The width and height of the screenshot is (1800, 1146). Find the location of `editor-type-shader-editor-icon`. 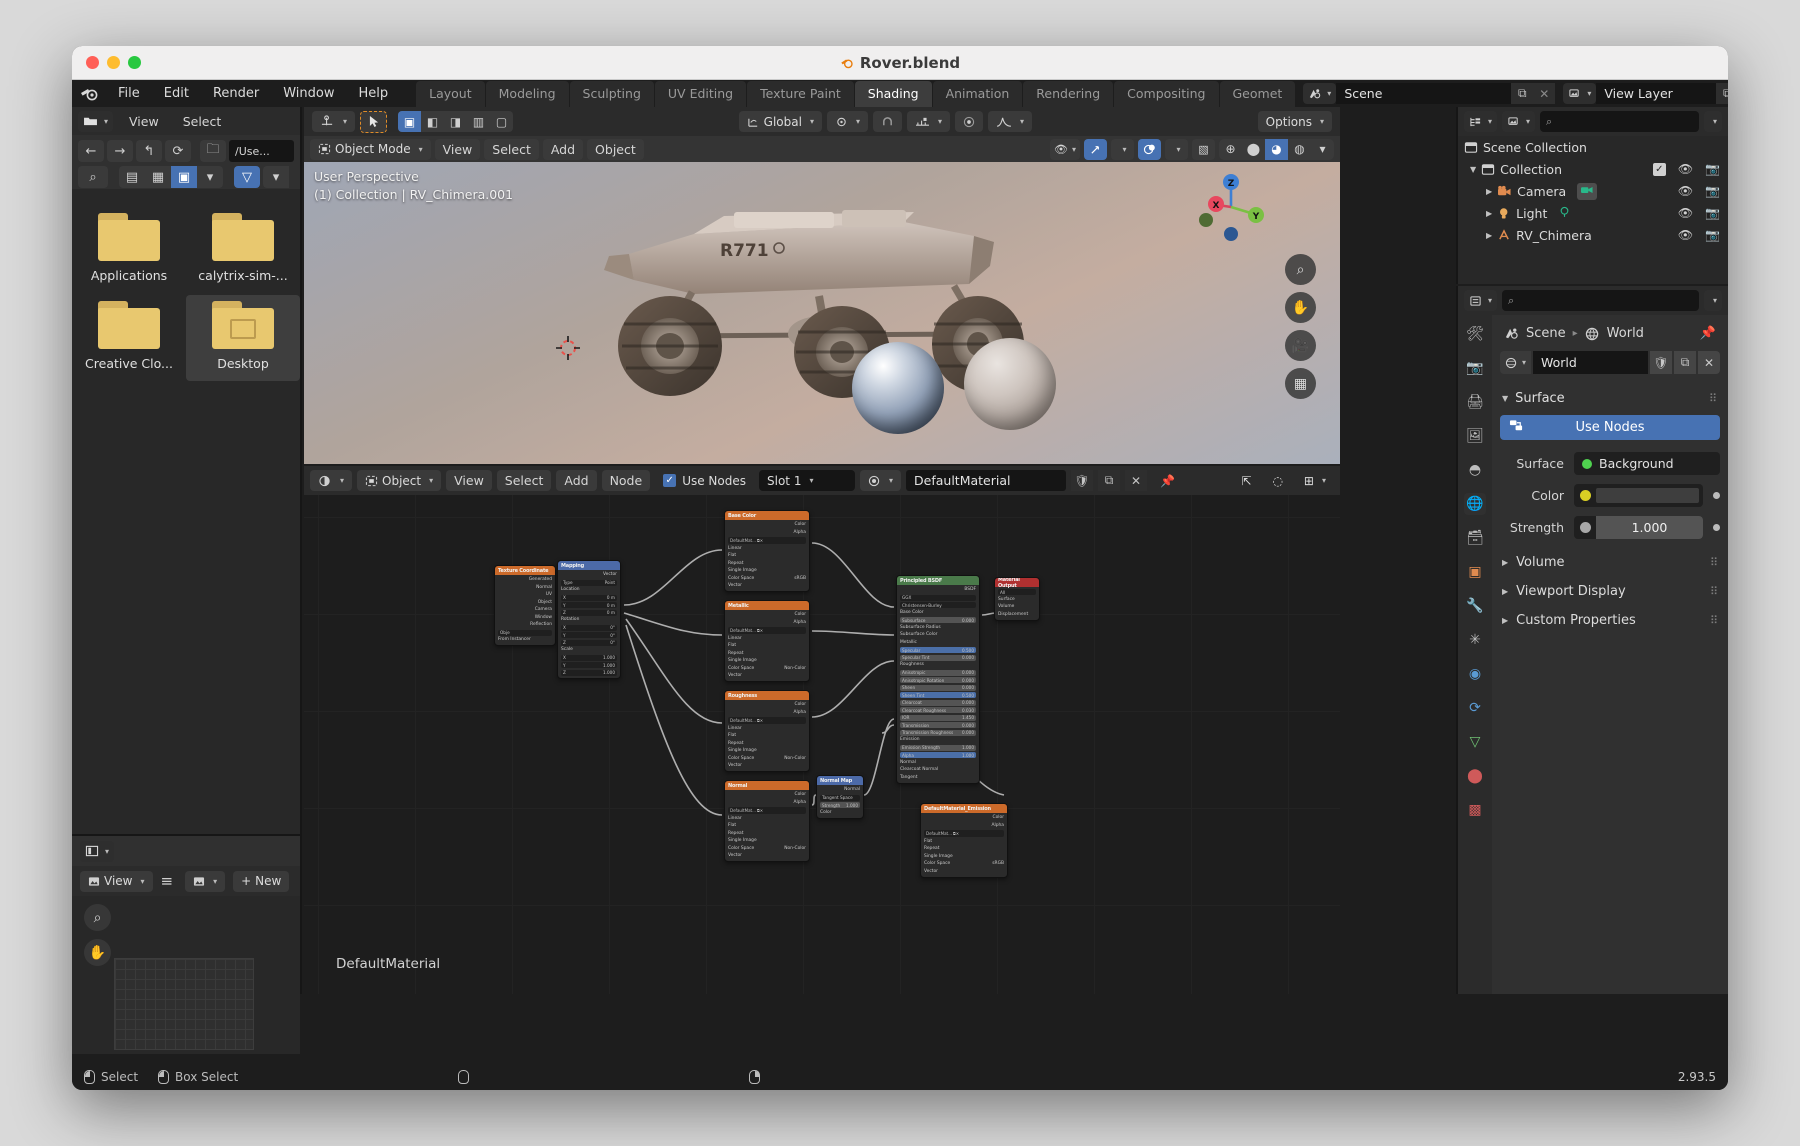

editor-type-shader-editor-icon is located at coordinates (331, 480).